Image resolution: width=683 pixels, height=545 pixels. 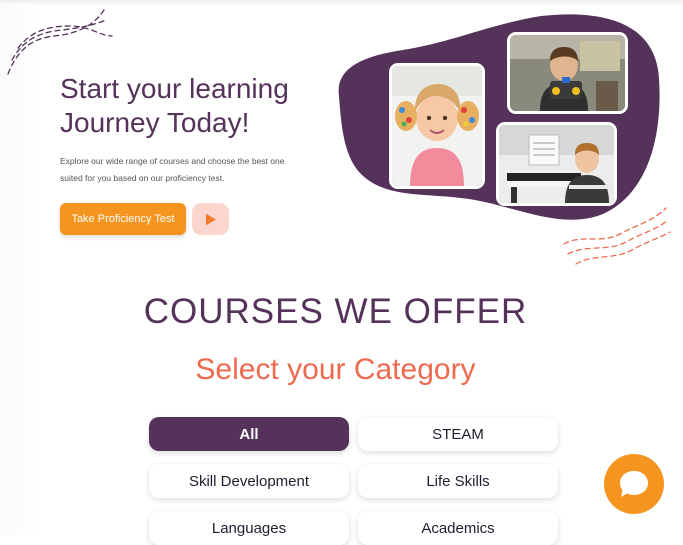 I want to click on chat-bubble-icon, so click(x=634, y=484).